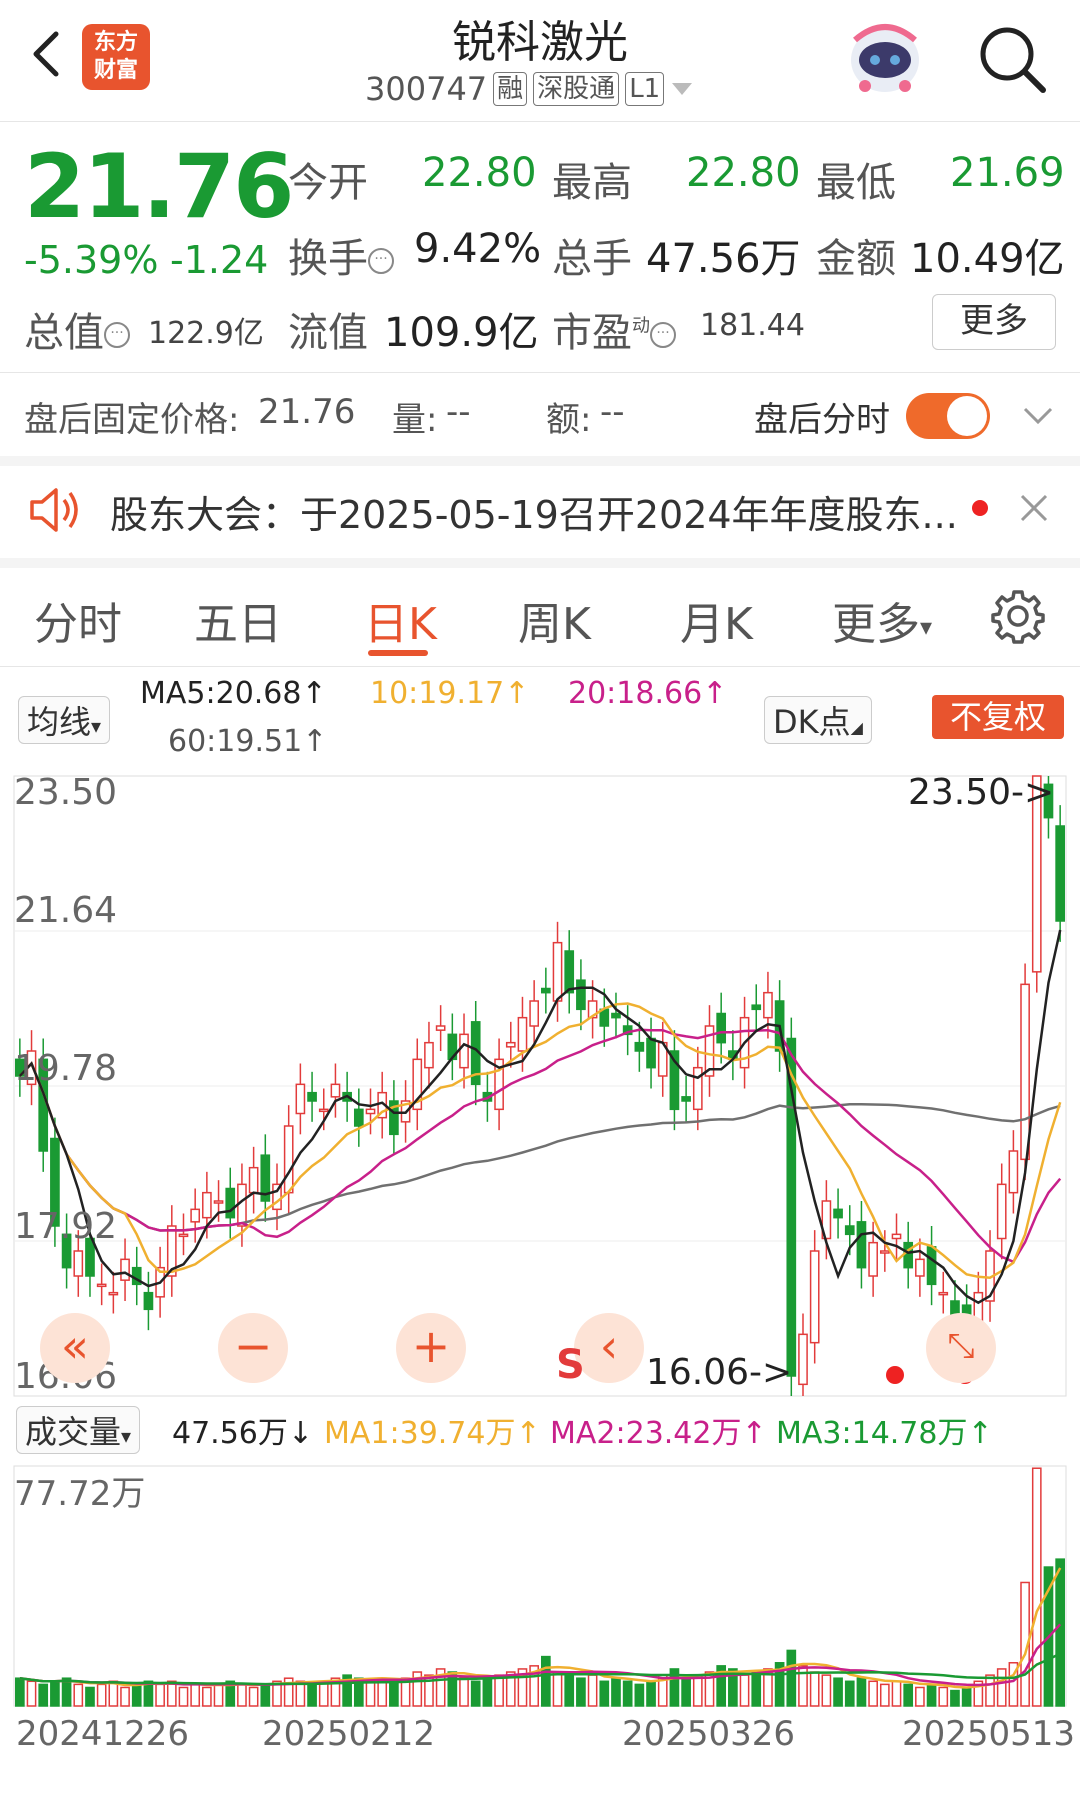  What do you see at coordinates (510, 89) in the screenshot?
I see `tag-margin: 融` at bounding box center [510, 89].